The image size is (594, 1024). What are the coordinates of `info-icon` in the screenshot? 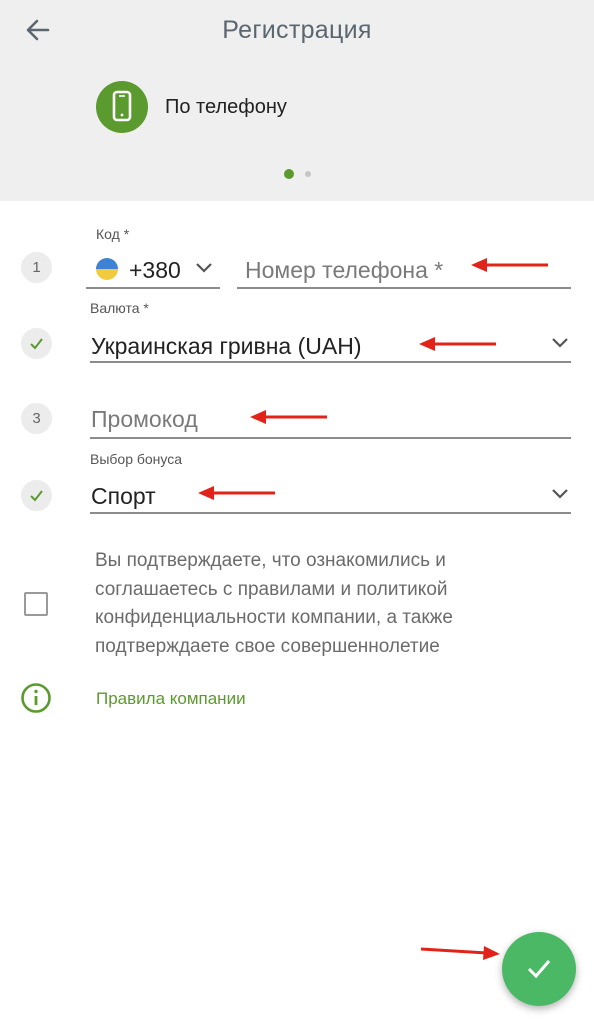 It's located at (36, 698).